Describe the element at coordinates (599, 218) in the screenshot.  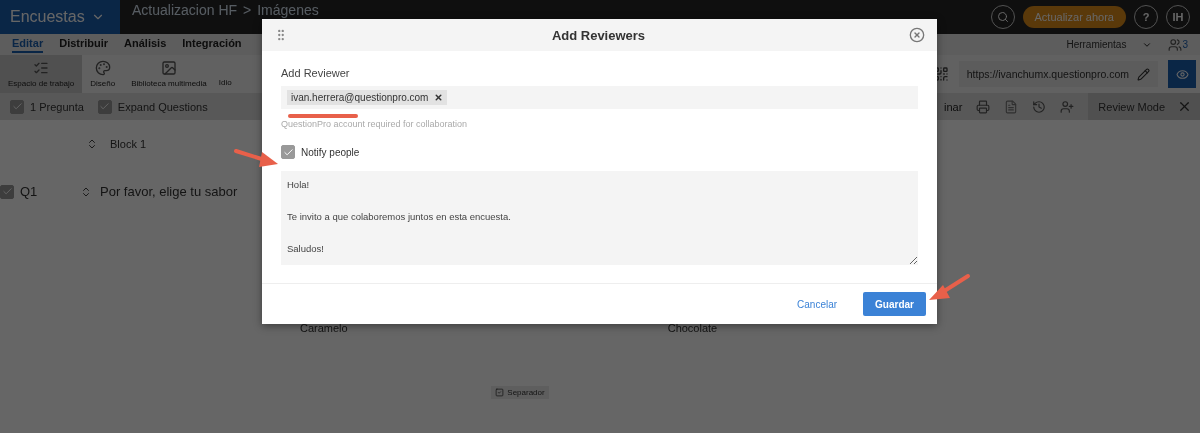
I see `message-field: Hola! Te invito a que colaboremos juntos en esta encuesta. Saludos!` at that location.